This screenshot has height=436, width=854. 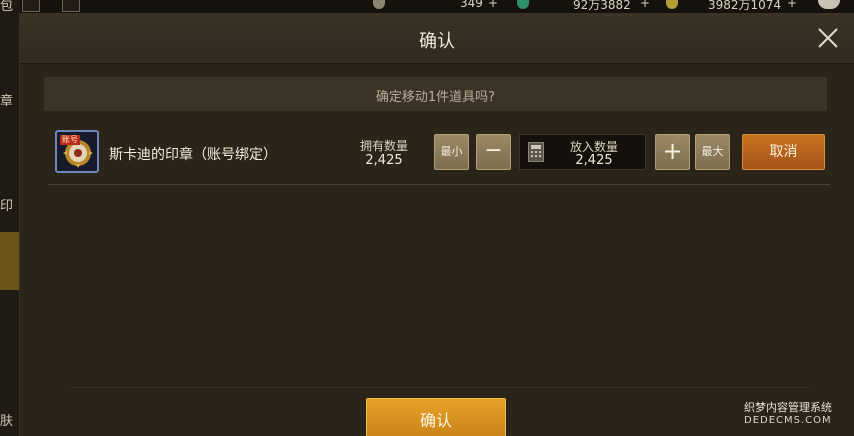 I want to click on moon-icon, so click(x=379, y=4).